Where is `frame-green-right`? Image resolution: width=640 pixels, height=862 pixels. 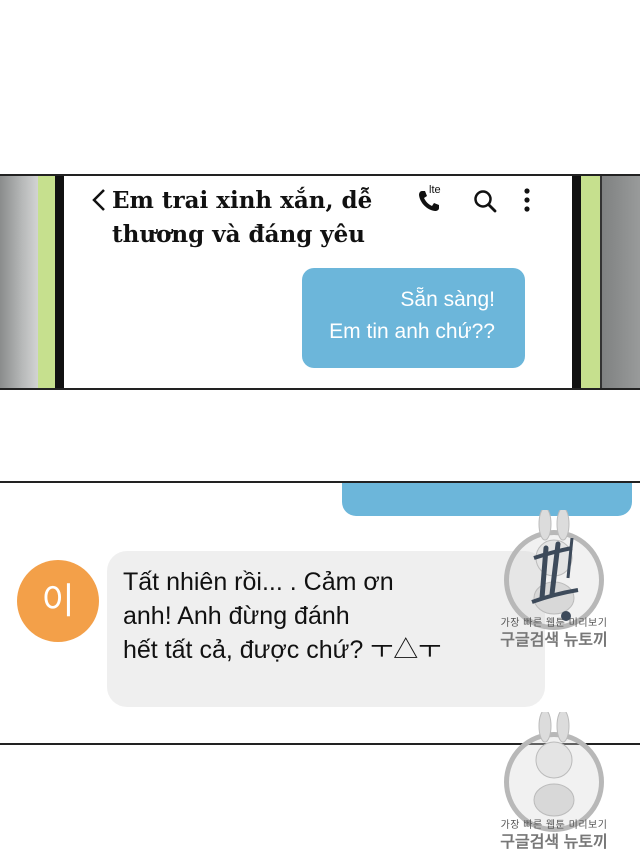
frame-green-right is located at coordinates (590, 282).